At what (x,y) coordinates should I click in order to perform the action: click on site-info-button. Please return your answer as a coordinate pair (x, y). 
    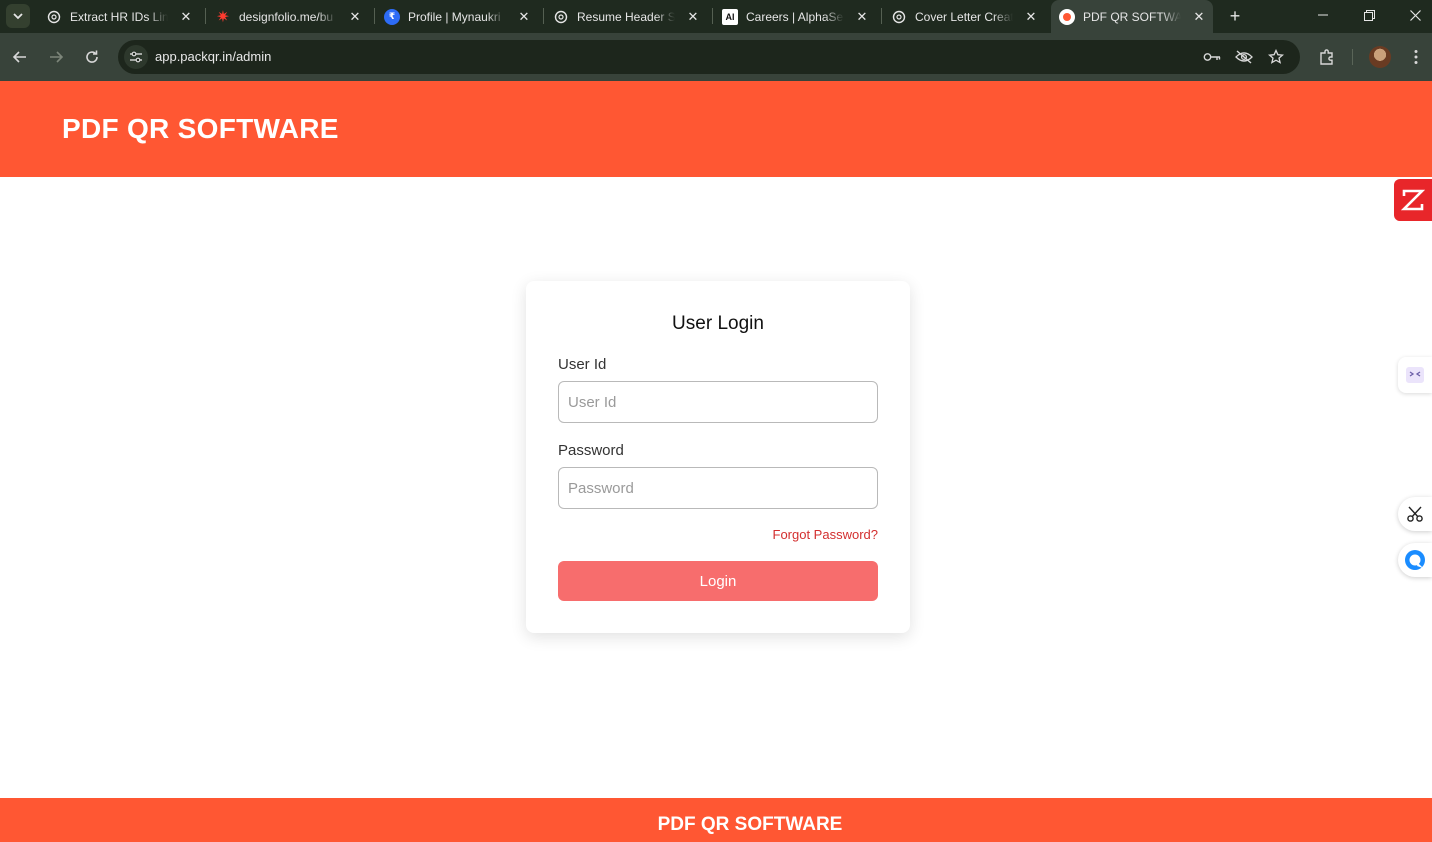
    Looking at the image, I should click on (136, 57).